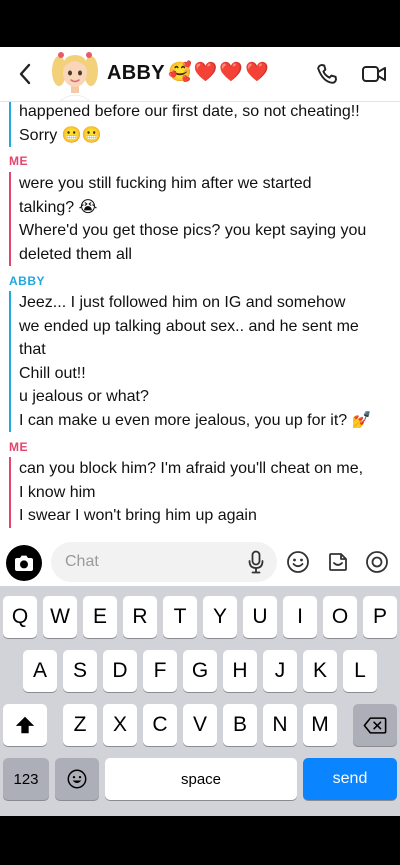  What do you see at coordinates (80, 671) in the screenshot?
I see `key-s: S` at bounding box center [80, 671].